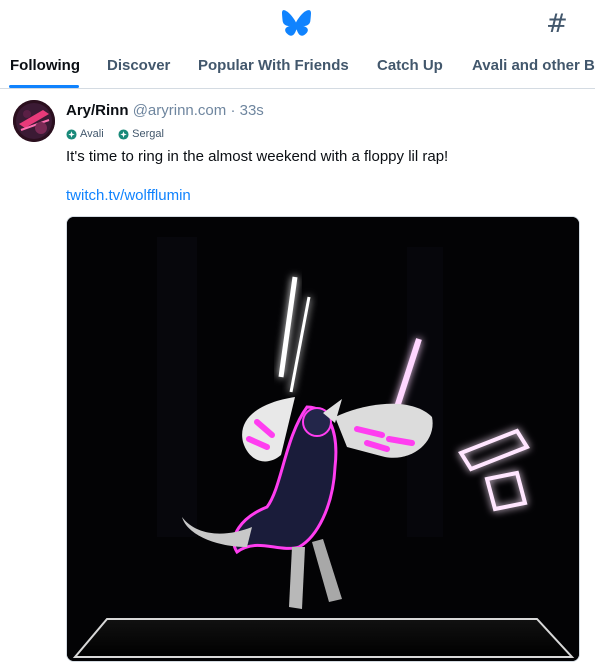 The height and width of the screenshot is (670, 595). Describe the element at coordinates (138, 66) in the screenshot. I see `tab-discover: Discover` at that location.